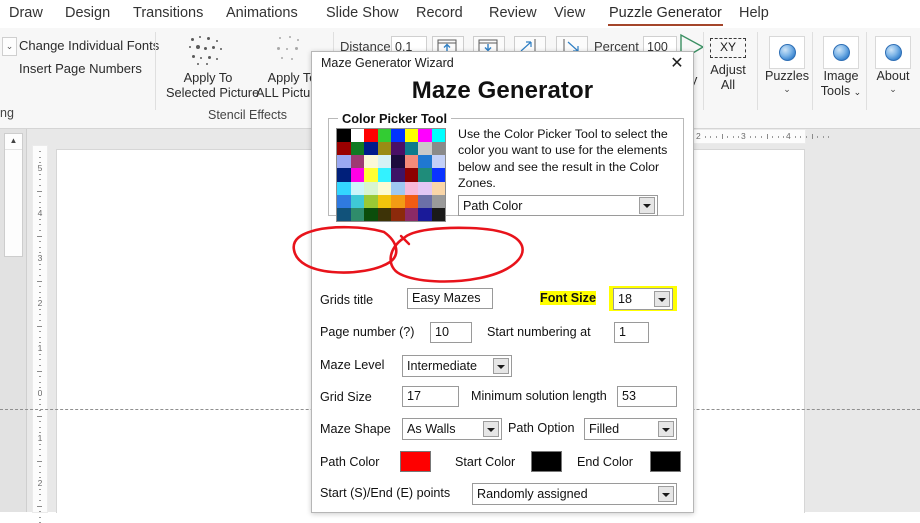 The width and height of the screenshot is (920, 523). Describe the element at coordinates (677, 64) in the screenshot. I see `close-icon: ✕` at that location.